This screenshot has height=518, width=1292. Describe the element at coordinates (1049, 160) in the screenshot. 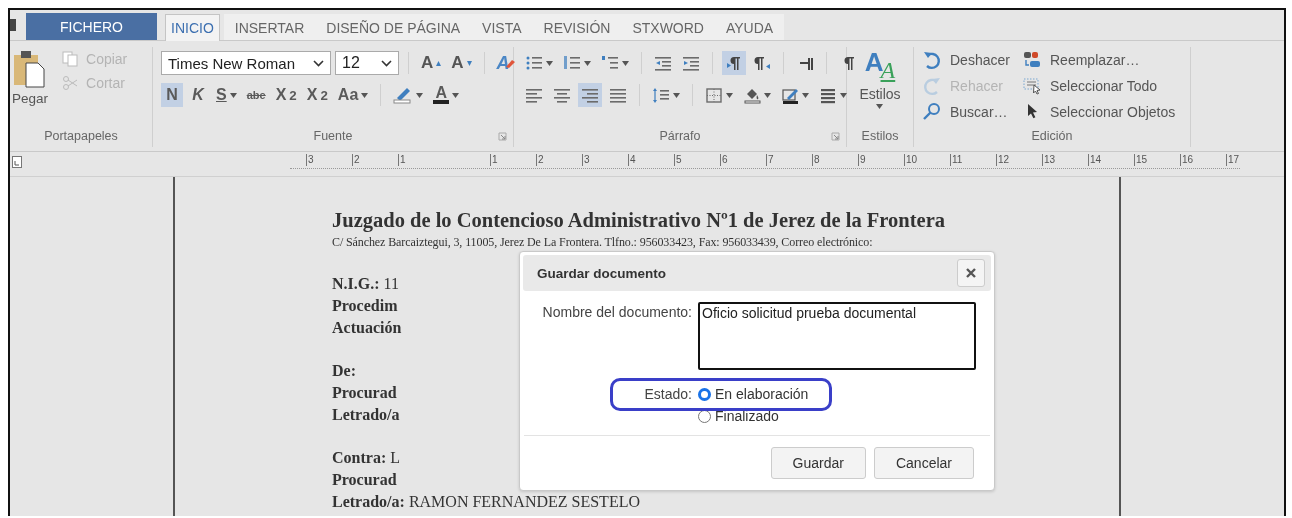

I see `ruler-number: 13` at that location.